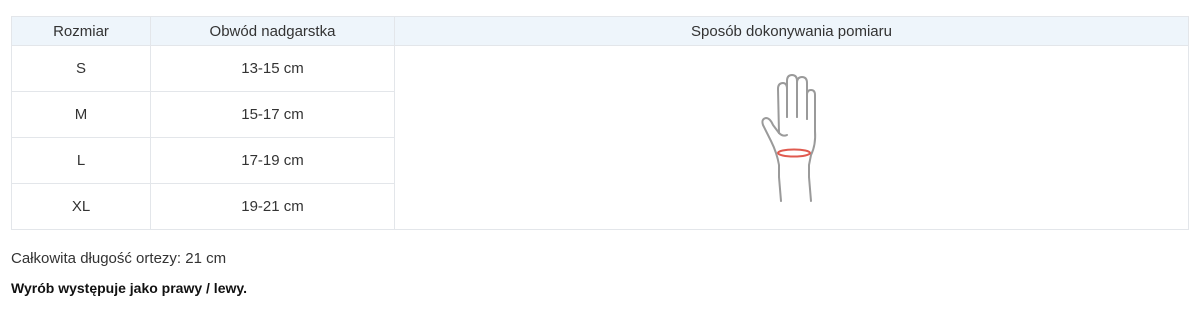  I want to click on range-cell: 13-15 cm, so click(272, 68).